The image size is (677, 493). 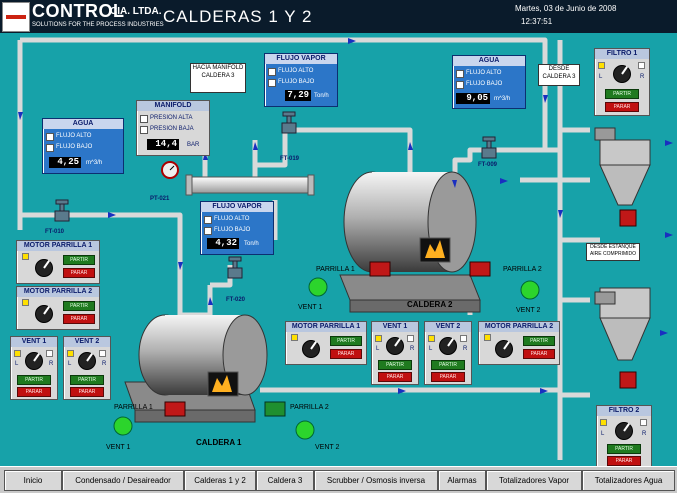 I want to click on nav-scrubber: Scrubber / Osmosis inversa, so click(x=376, y=480).